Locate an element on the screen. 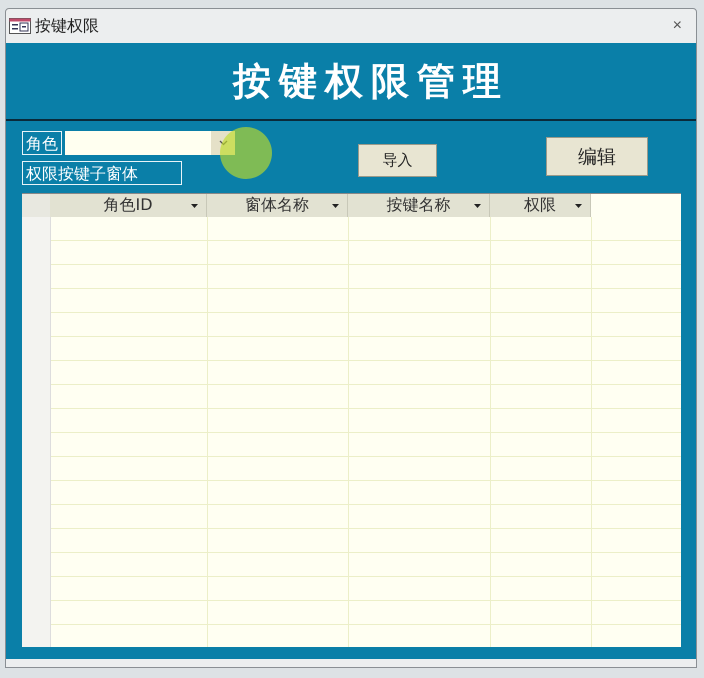 The height and width of the screenshot is (678, 704). role-label: 角色 is located at coordinates (42, 143).